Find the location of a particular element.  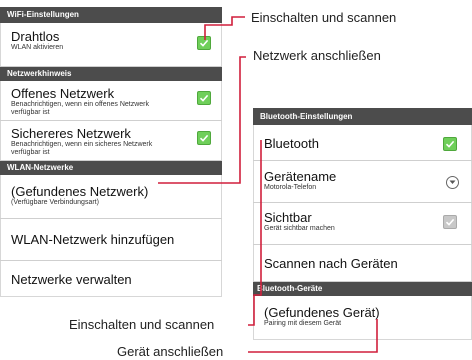

callout-geraet: Gerät anschließen is located at coordinates (170, 351).